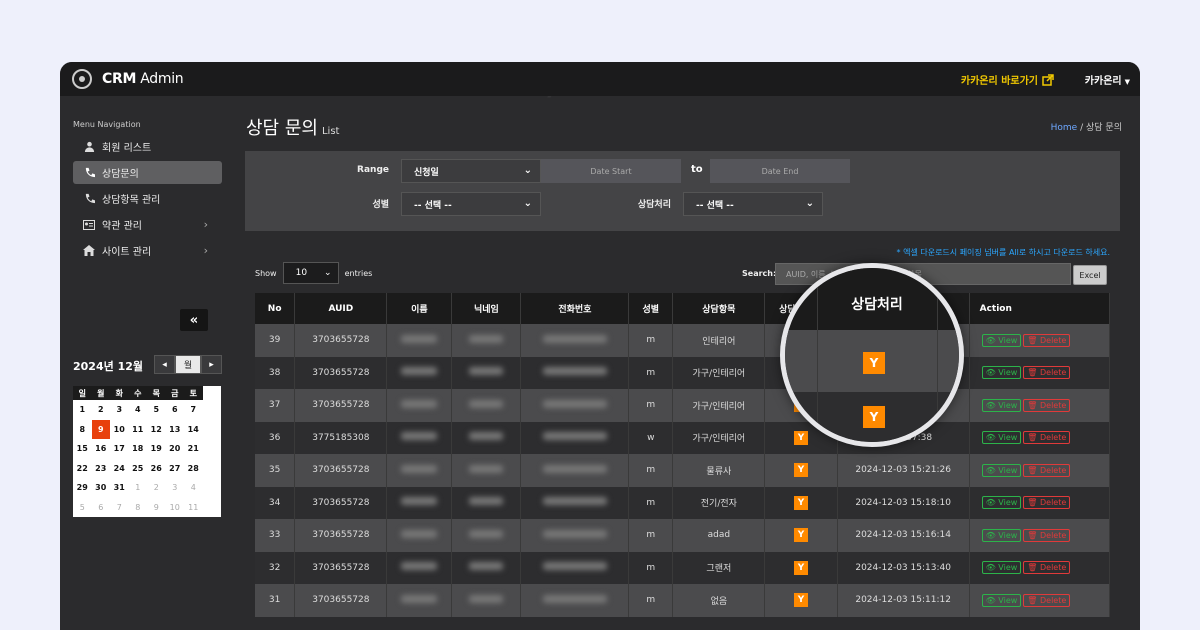  I want to click on page-length-select: 10 ⌄, so click(310, 273).